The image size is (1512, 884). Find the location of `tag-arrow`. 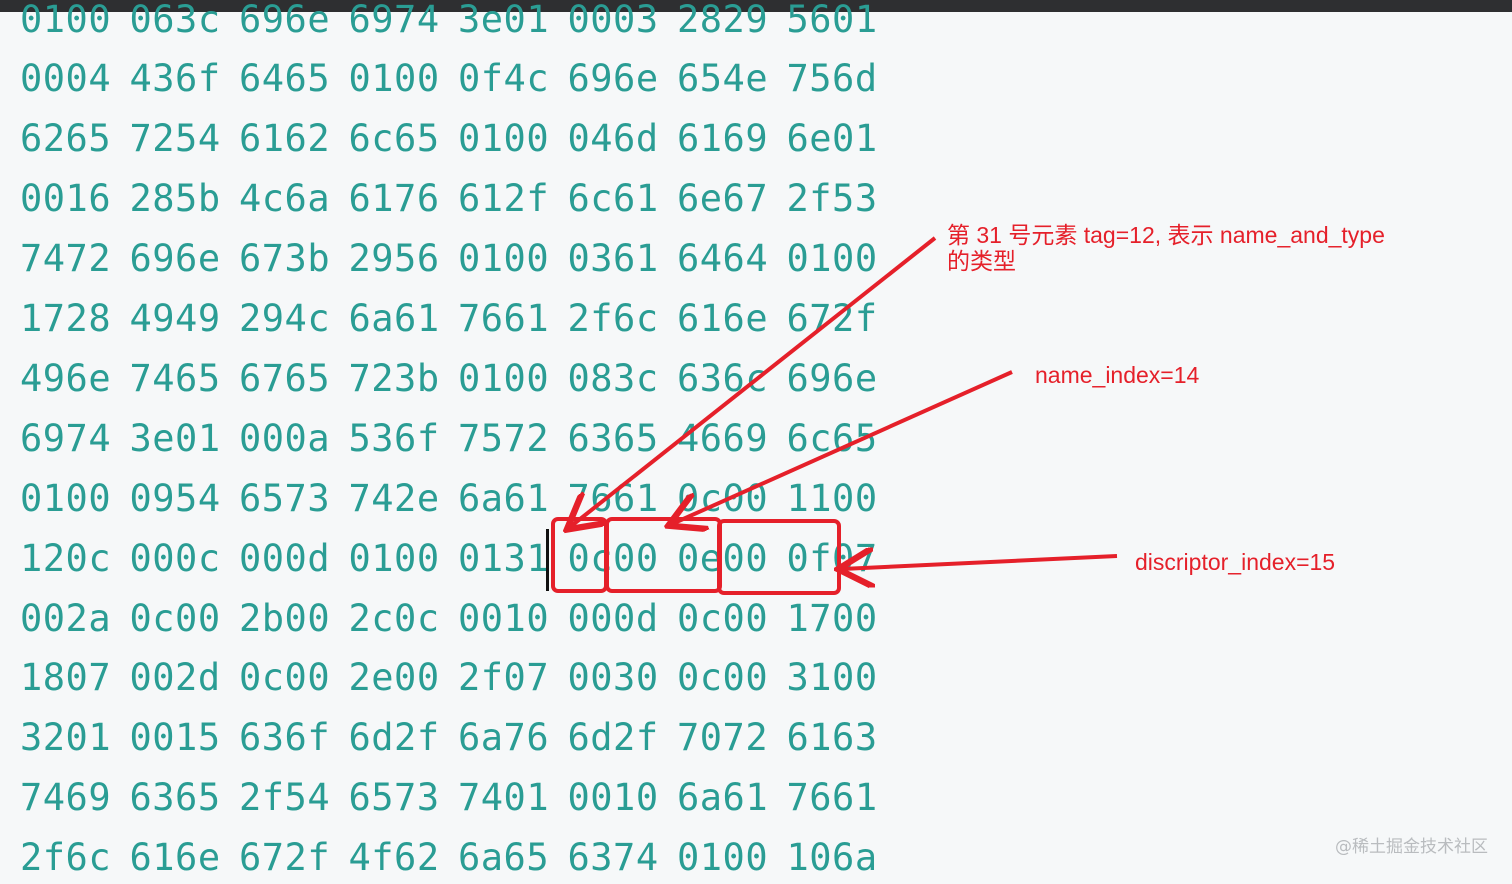

tag-arrow is located at coordinates (753, 381).